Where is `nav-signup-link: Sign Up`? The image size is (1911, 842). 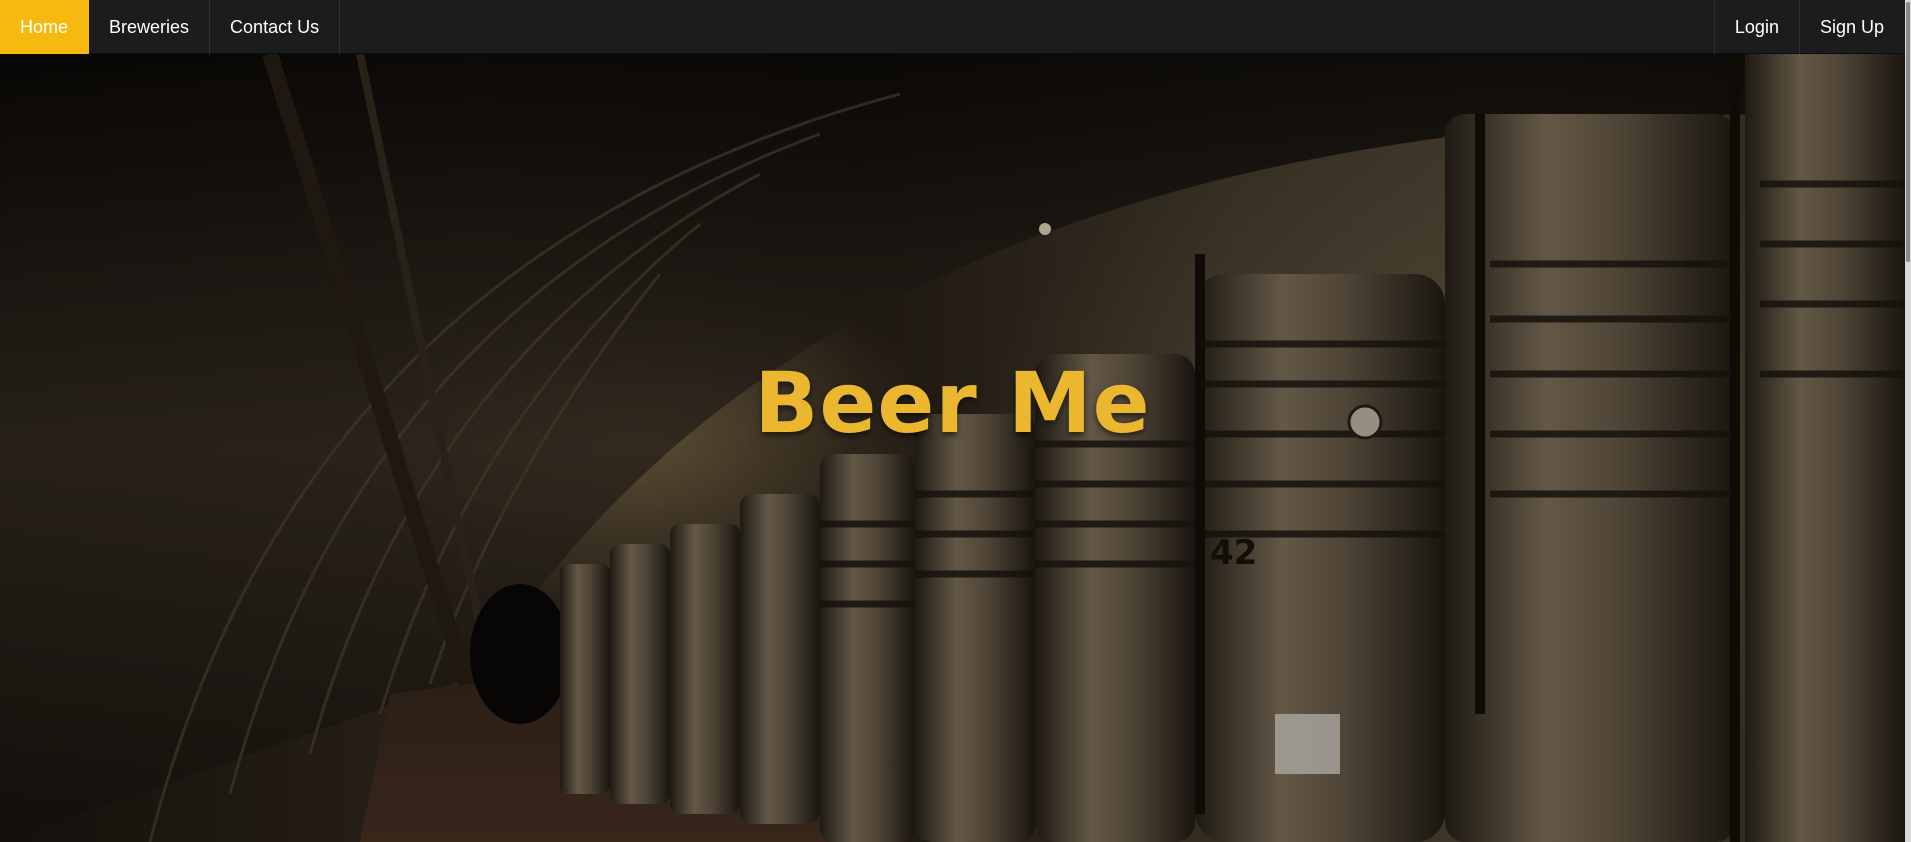
nav-signup-link: Sign Up is located at coordinates (1854, 27).